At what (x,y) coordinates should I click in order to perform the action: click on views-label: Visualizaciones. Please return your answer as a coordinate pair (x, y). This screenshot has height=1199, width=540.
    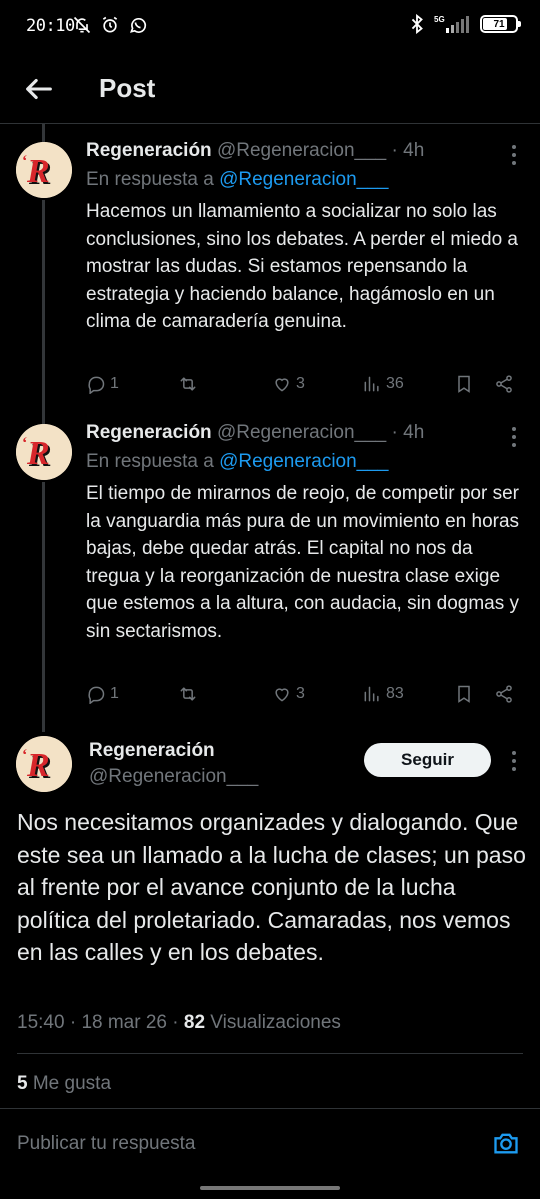
    Looking at the image, I should click on (275, 1022).